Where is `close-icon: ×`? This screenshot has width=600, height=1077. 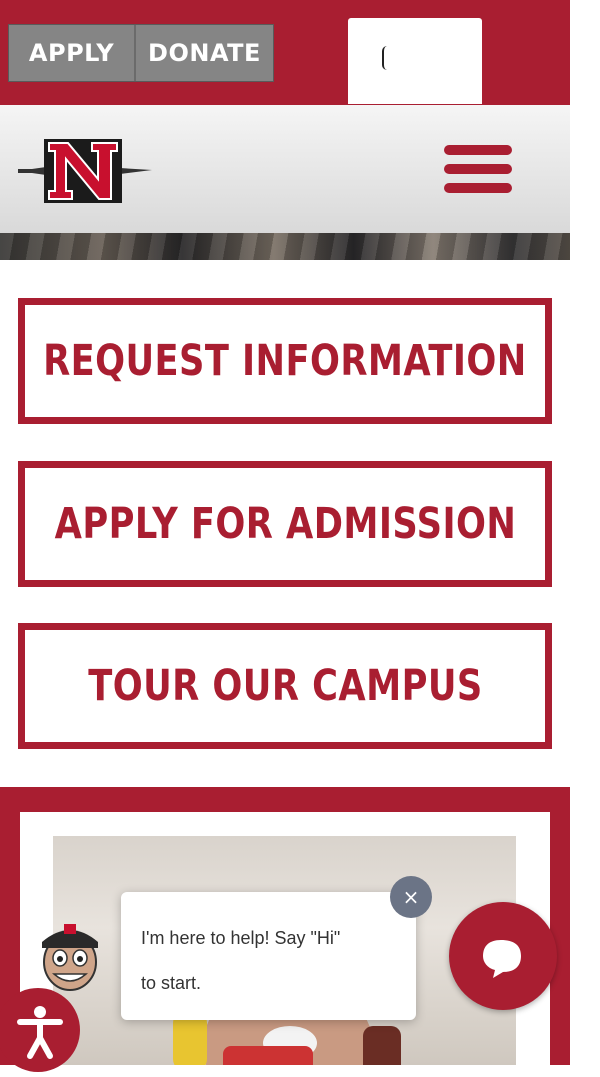
close-icon: × is located at coordinates (411, 897).